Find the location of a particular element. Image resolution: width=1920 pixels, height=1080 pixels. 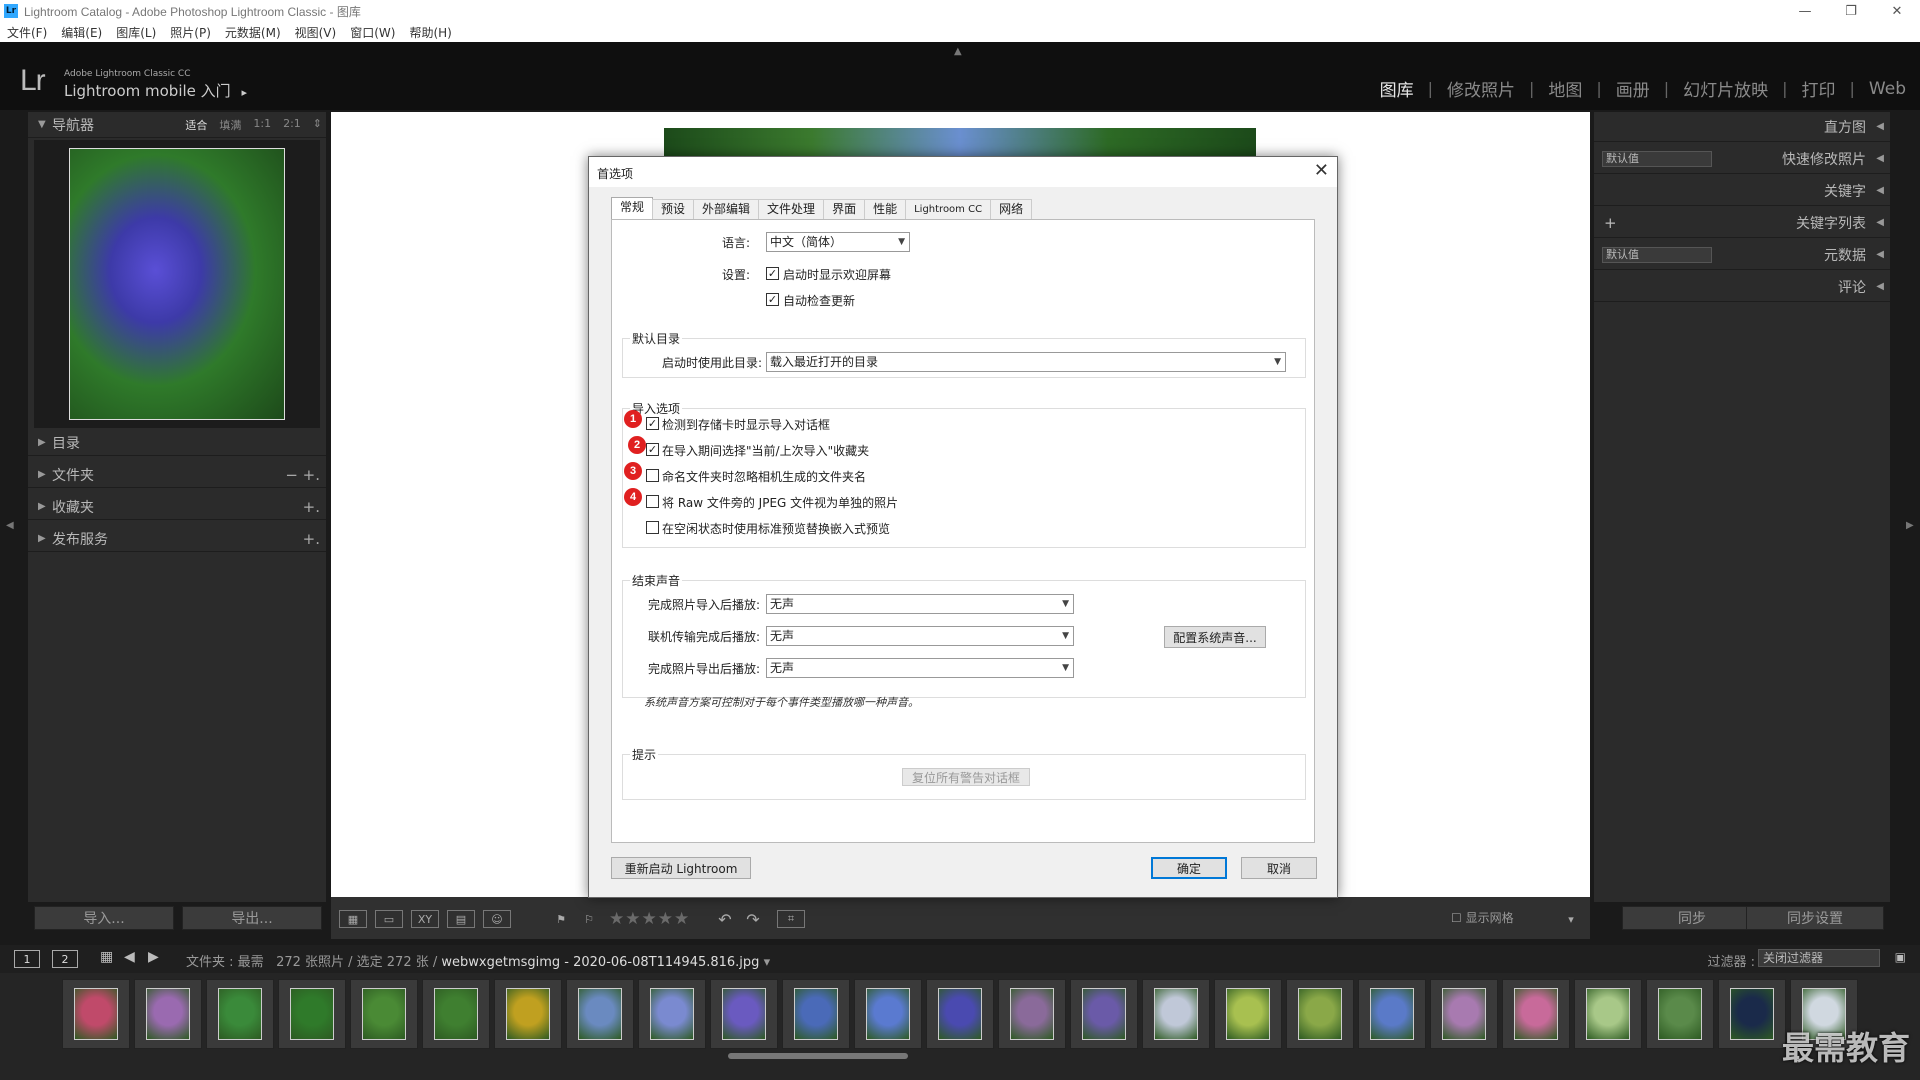

menu-metadata: 元数据(M) is located at coordinates (253, 32).